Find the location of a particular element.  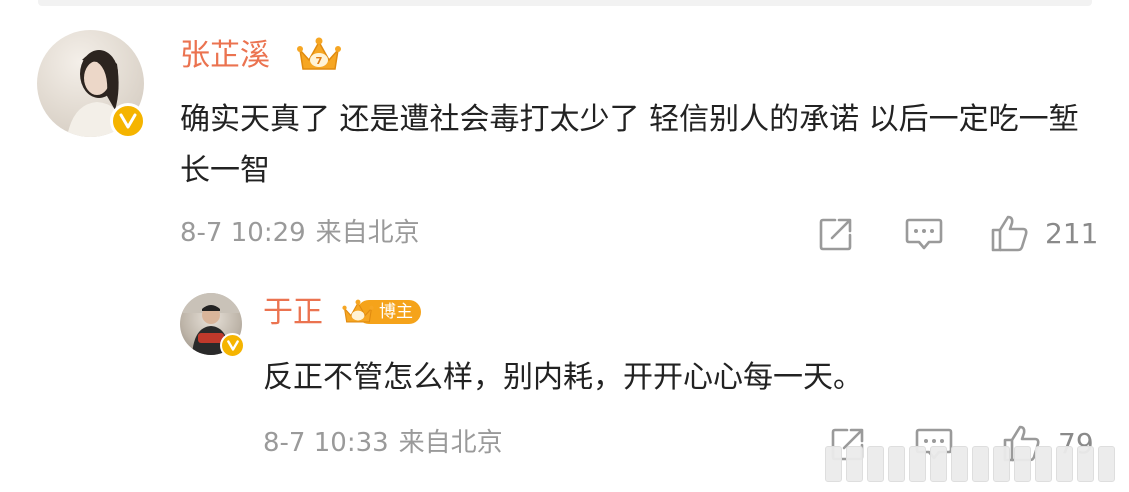

comment-time: 8-7 10:29 is located at coordinates (243, 233).